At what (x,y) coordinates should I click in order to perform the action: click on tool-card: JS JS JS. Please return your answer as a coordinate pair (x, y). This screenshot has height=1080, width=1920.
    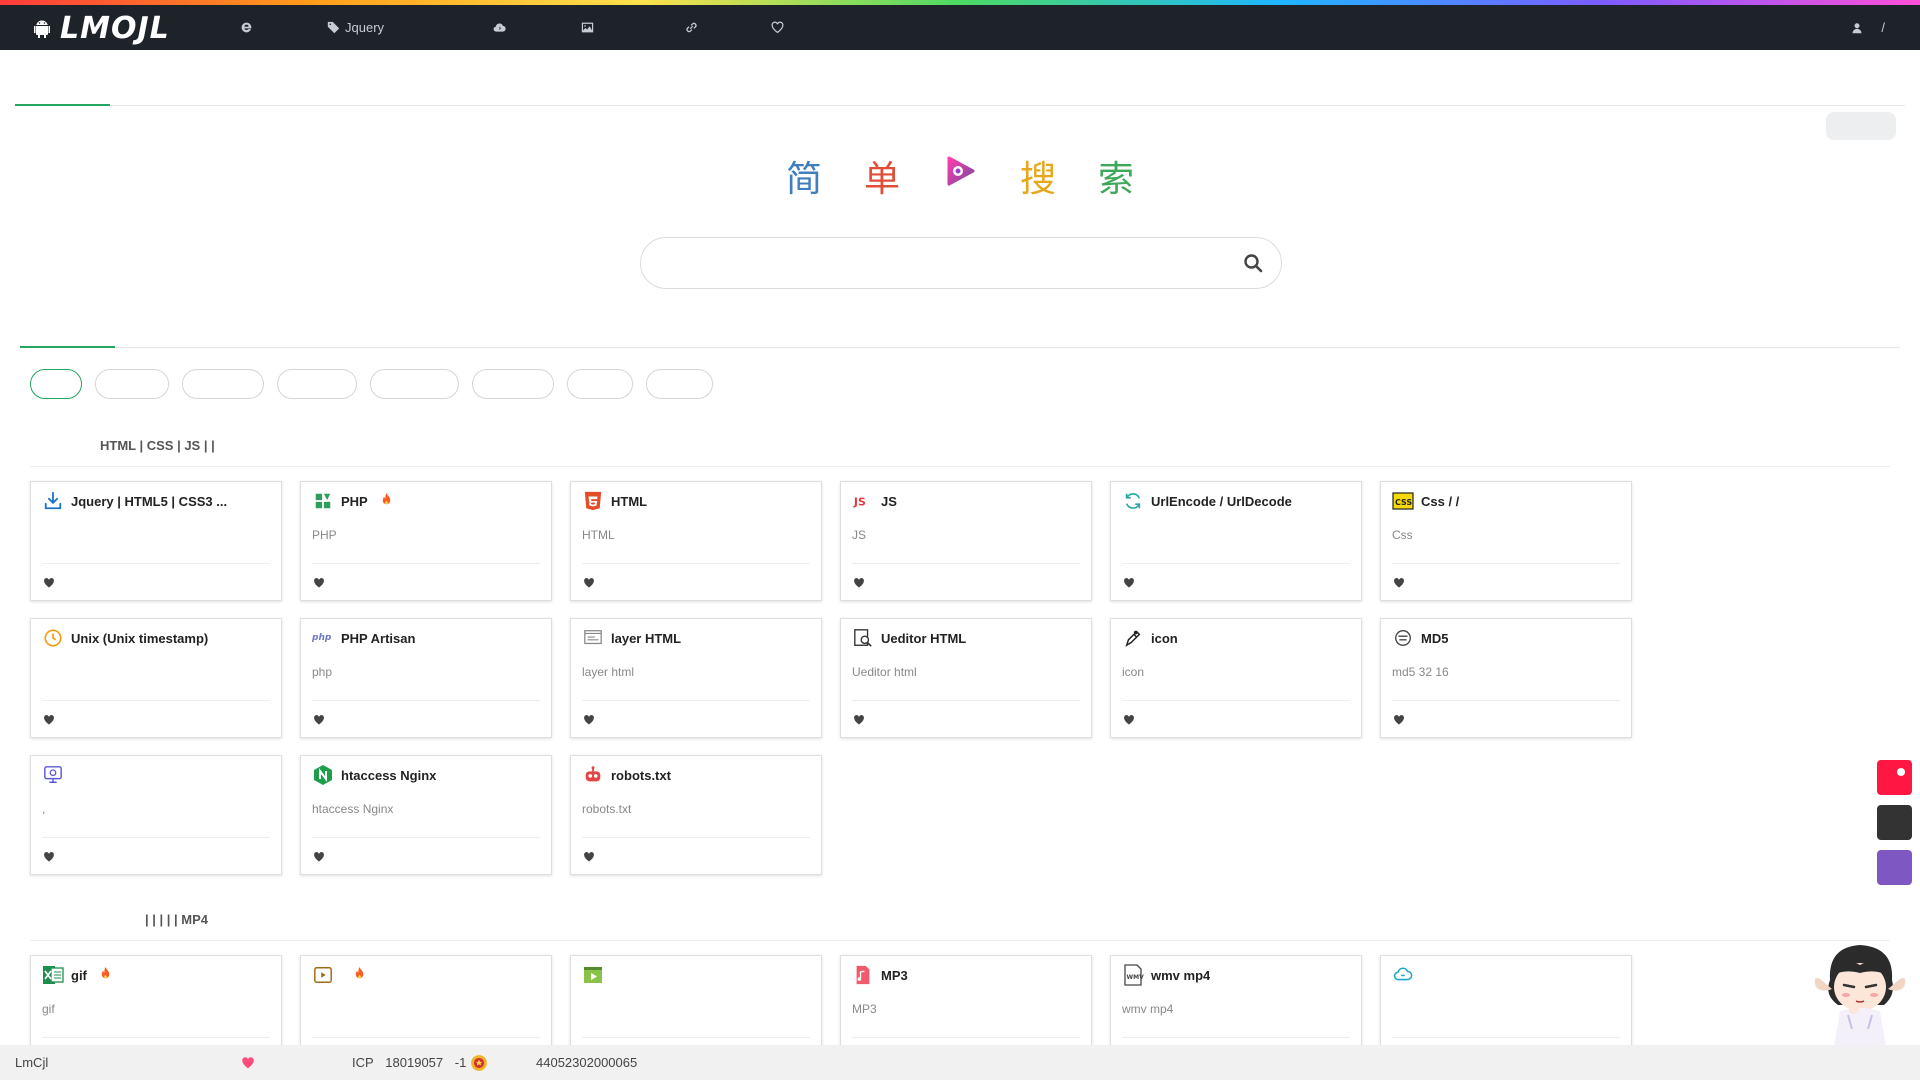
    Looking at the image, I should click on (966, 541).